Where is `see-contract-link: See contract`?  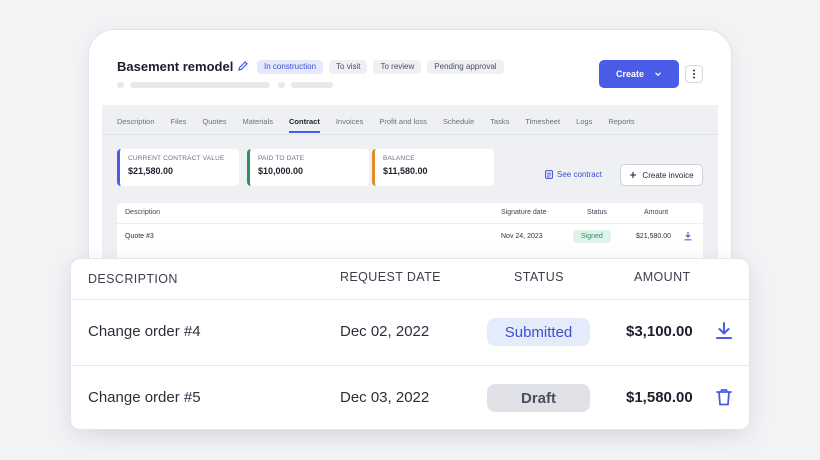
see-contract-link: See contract is located at coordinates (573, 174).